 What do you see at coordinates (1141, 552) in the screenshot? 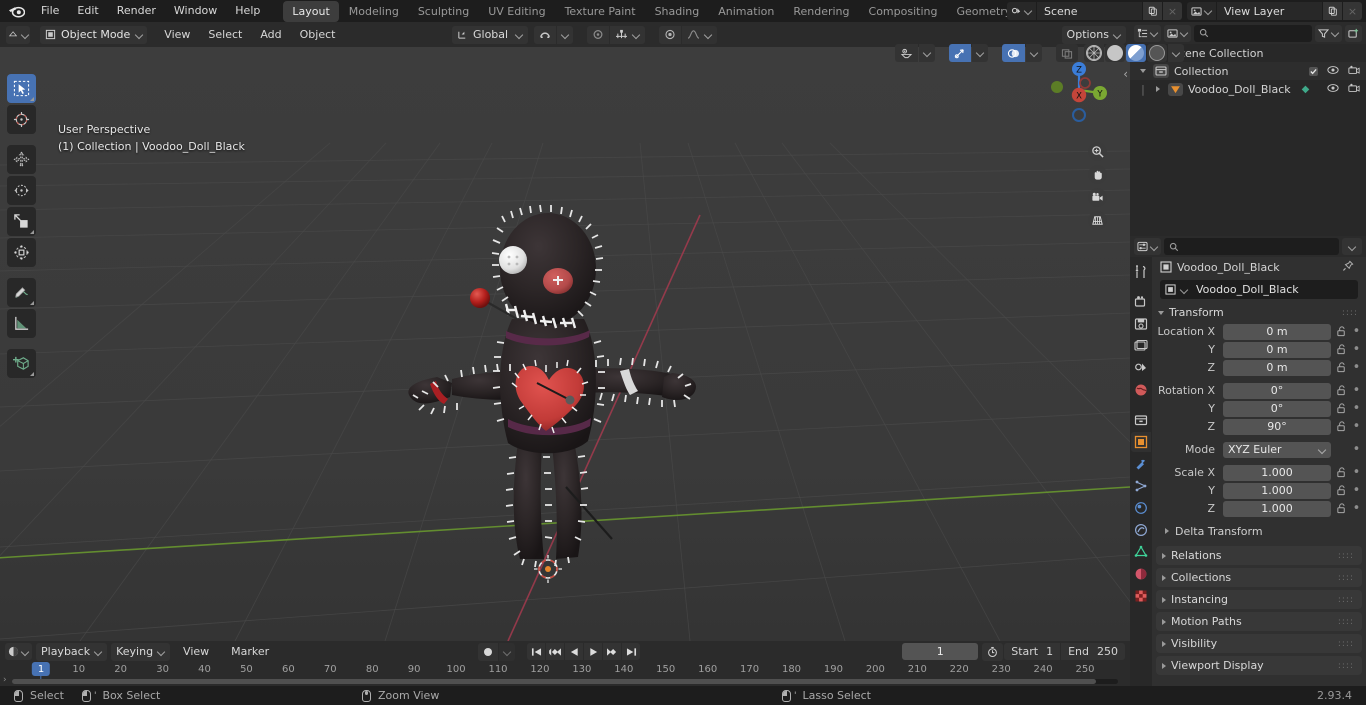
I see `object-data-tab` at bounding box center [1141, 552].